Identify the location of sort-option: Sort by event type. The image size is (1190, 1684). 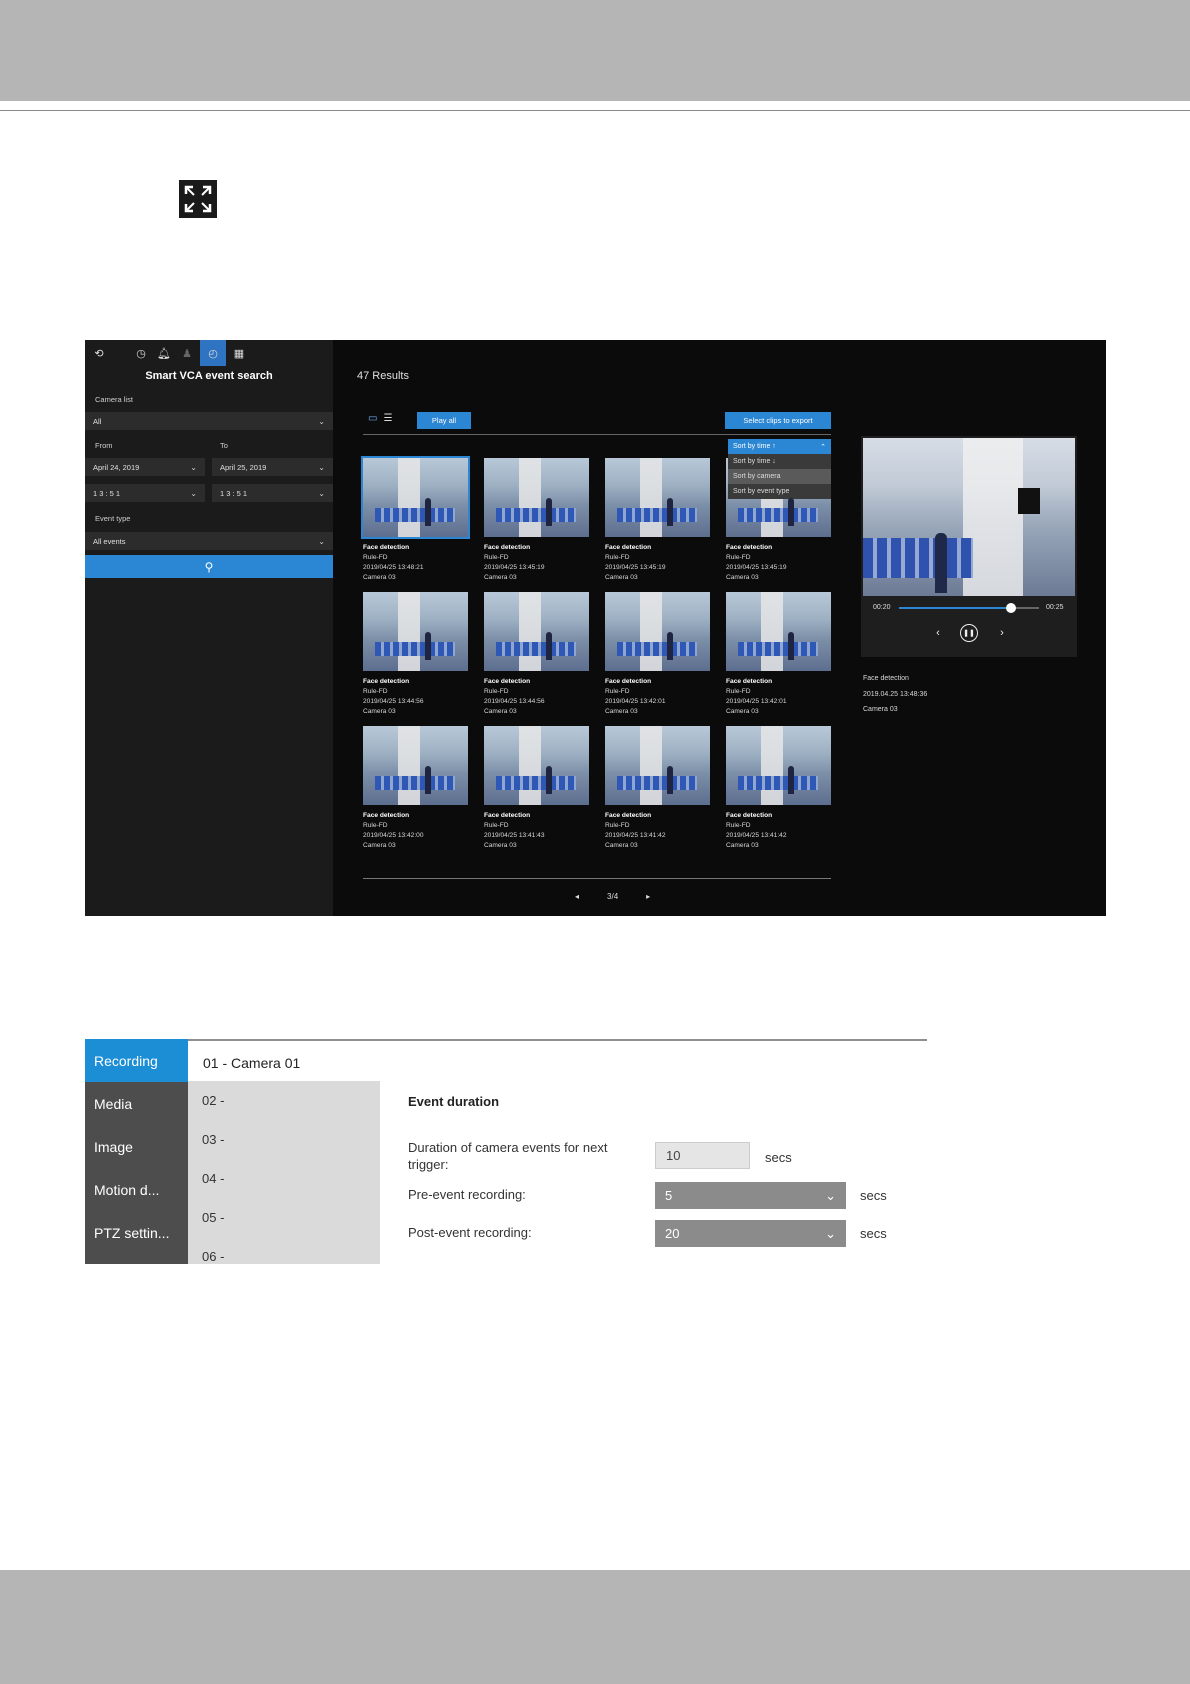
(779, 491).